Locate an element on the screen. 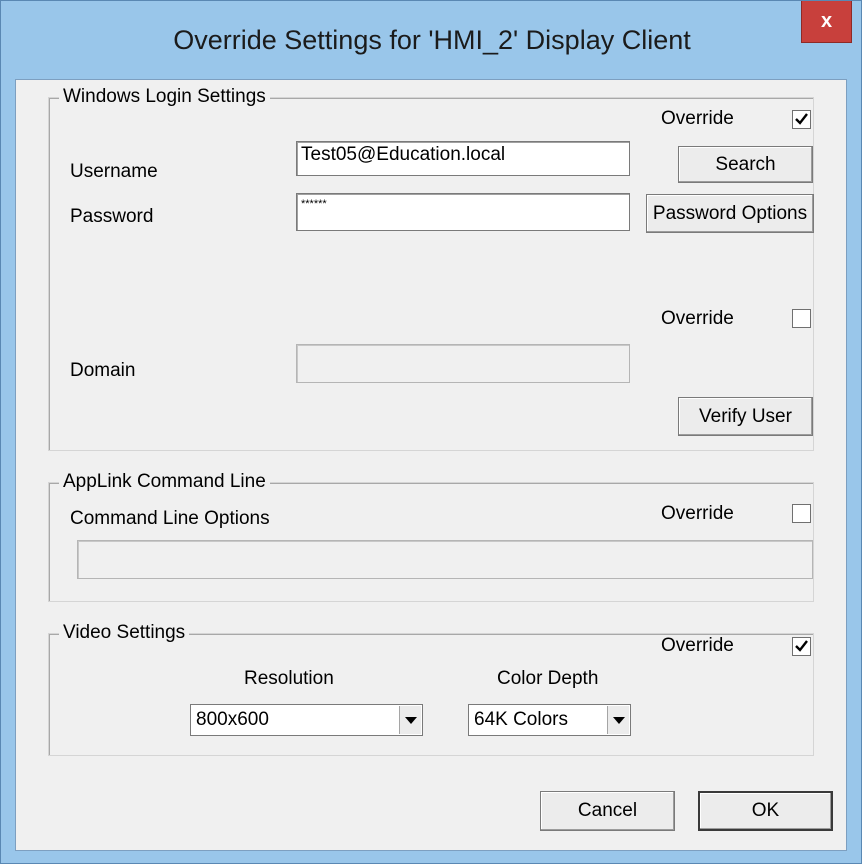 The width and height of the screenshot is (862, 864). applink-override-label: Override is located at coordinates (697, 513).